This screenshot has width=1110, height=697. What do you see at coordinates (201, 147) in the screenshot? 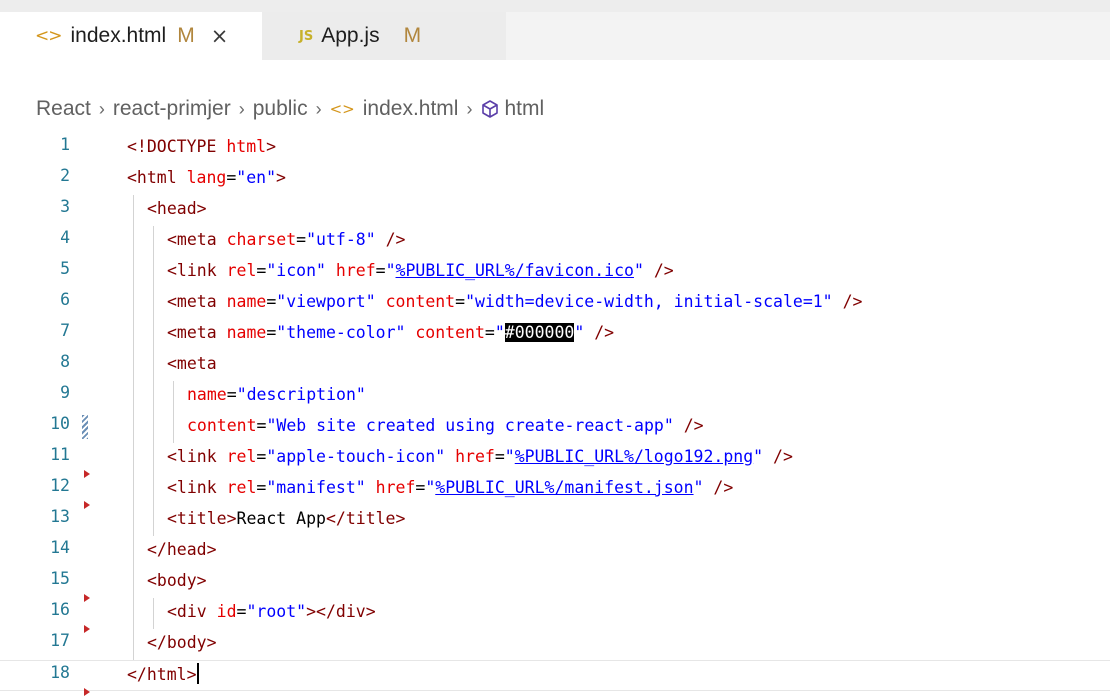
I see `code-text: <!DOCTYPE html>` at bounding box center [201, 147].